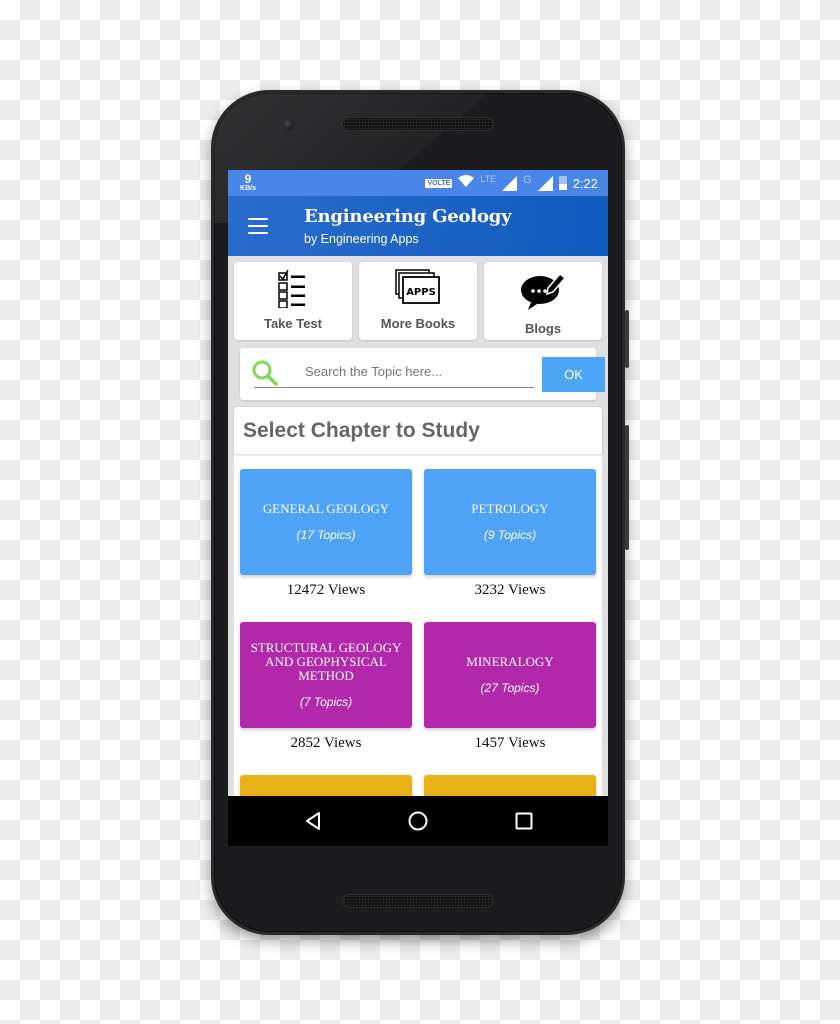 Image resolution: width=840 pixels, height=1024 pixels. I want to click on chapter-views: 12472 Views, so click(326, 590).